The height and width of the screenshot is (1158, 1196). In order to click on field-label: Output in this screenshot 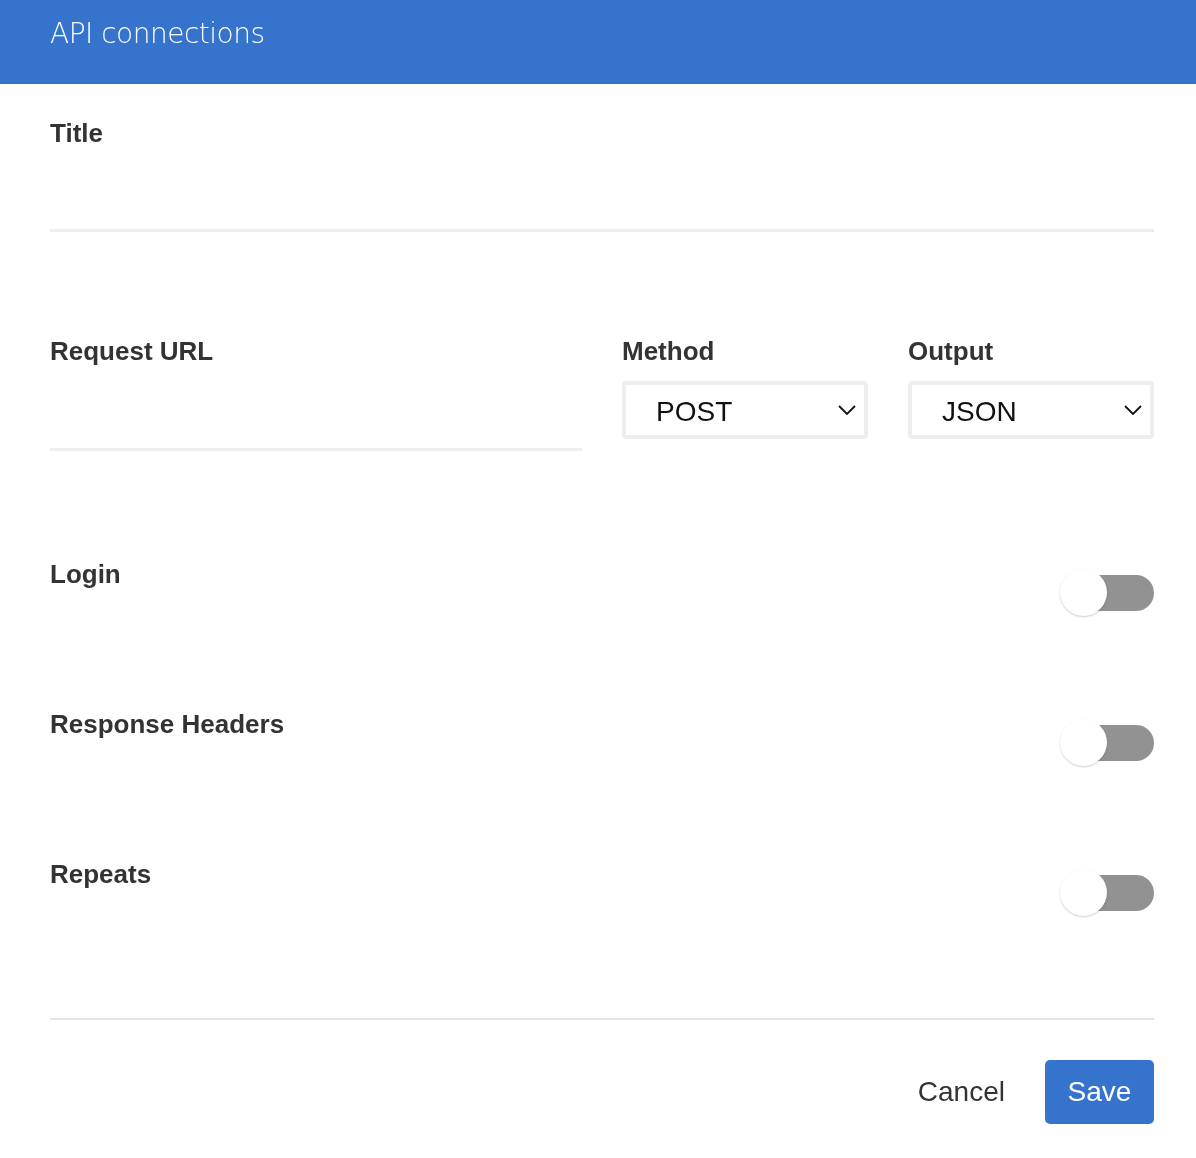, I will do `click(951, 351)`.